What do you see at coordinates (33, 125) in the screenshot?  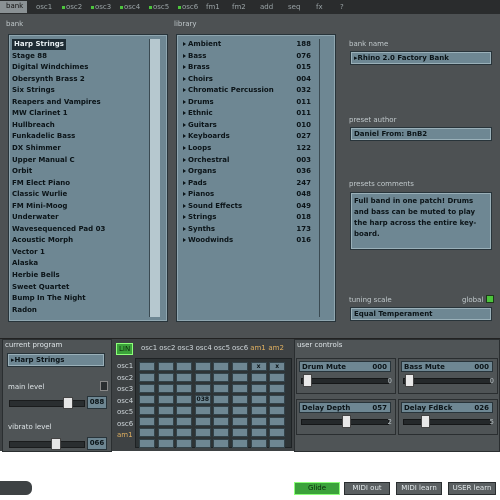 I see `bank-list-item: Hullbreach` at bounding box center [33, 125].